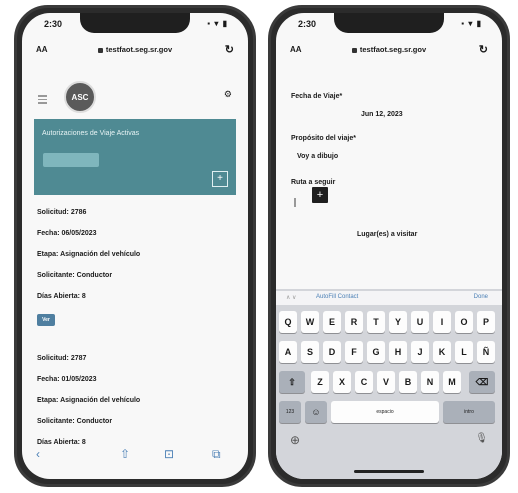  What do you see at coordinates (486, 352) in the screenshot?
I see `key-n-tilde: Ñ` at bounding box center [486, 352].